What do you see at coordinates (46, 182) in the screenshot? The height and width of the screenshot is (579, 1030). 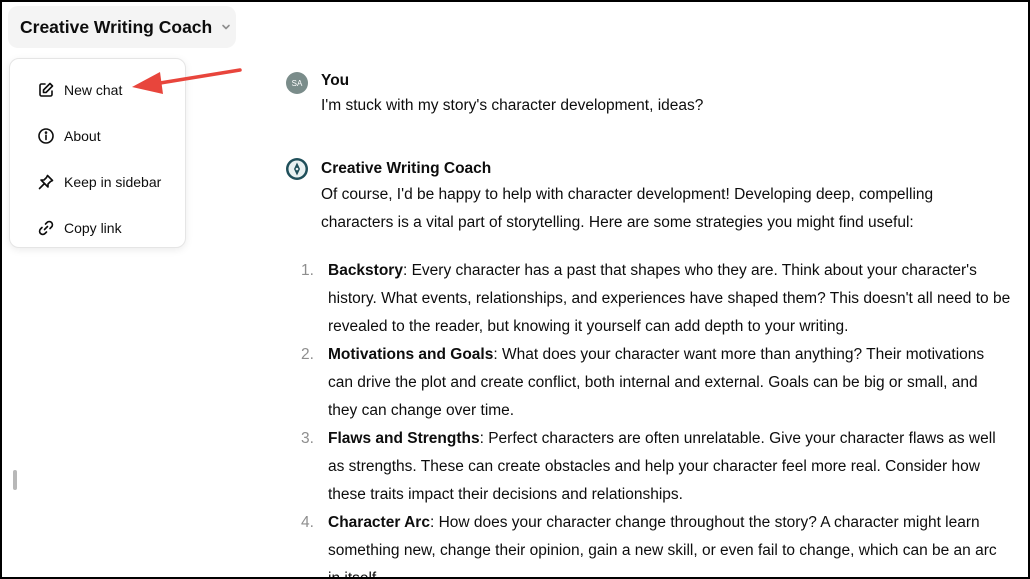 I see `pin-icon` at bounding box center [46, 182].